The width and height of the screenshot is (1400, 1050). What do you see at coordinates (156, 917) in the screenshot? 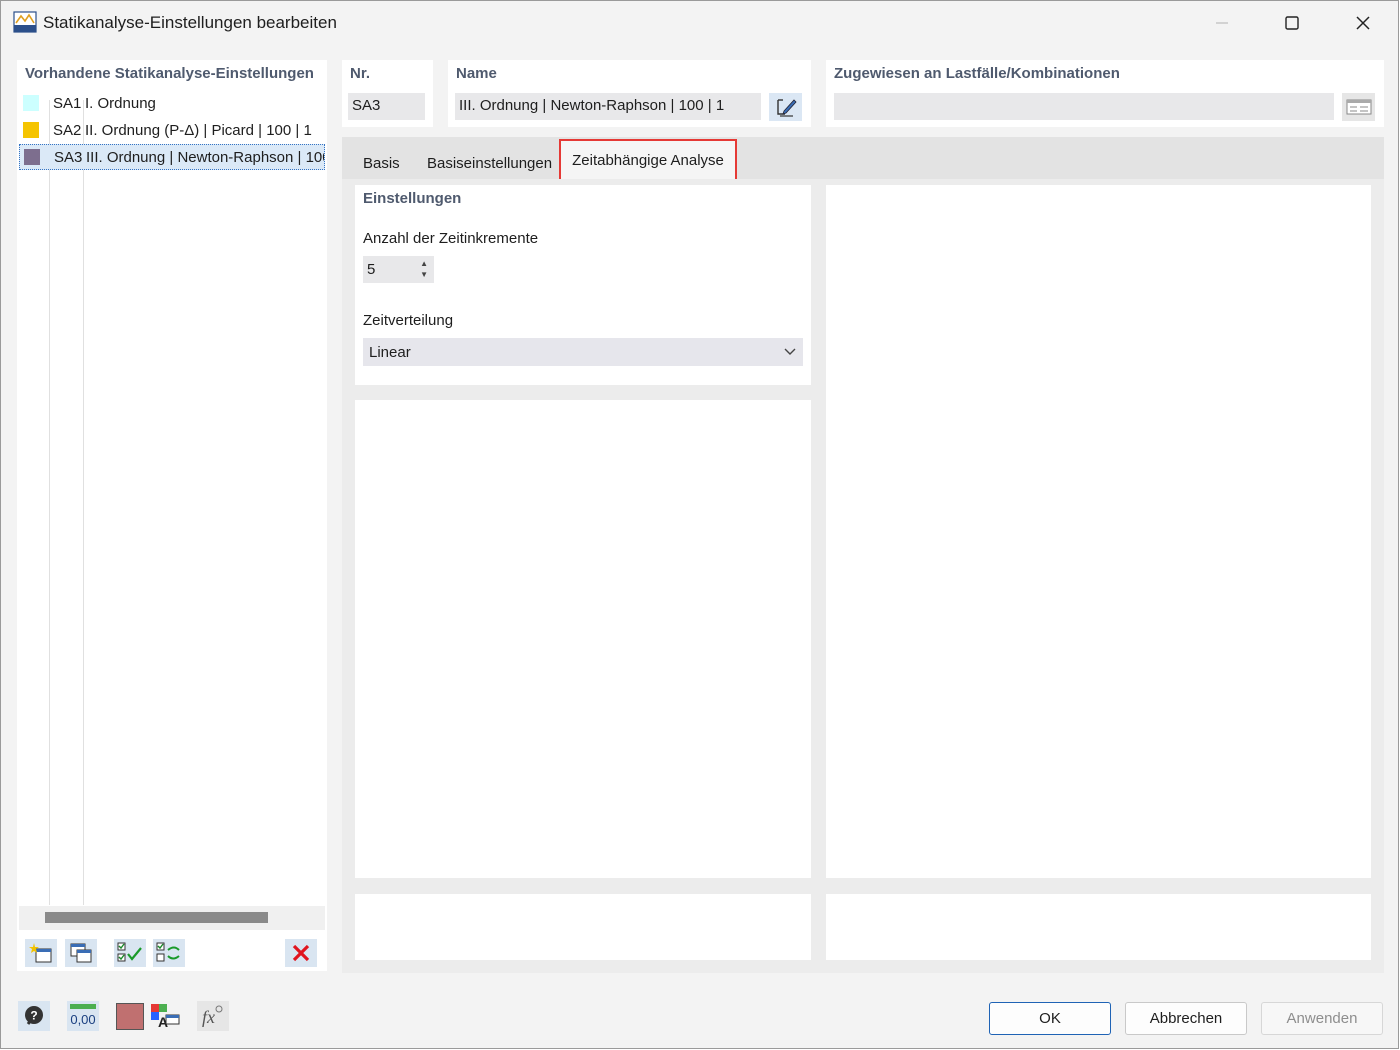
I see `scrollbar-thumb` at bounding box center [156, 917].